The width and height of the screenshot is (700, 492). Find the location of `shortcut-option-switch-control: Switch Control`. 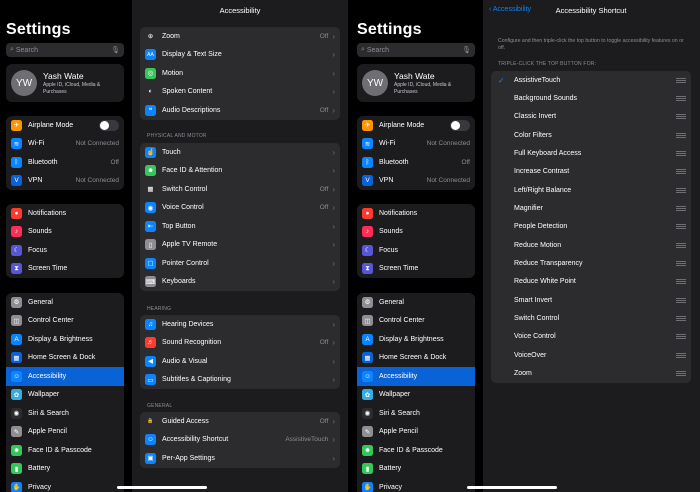

shortcut-option-switch-control: Switch Control is located at coordinates (591, 318).